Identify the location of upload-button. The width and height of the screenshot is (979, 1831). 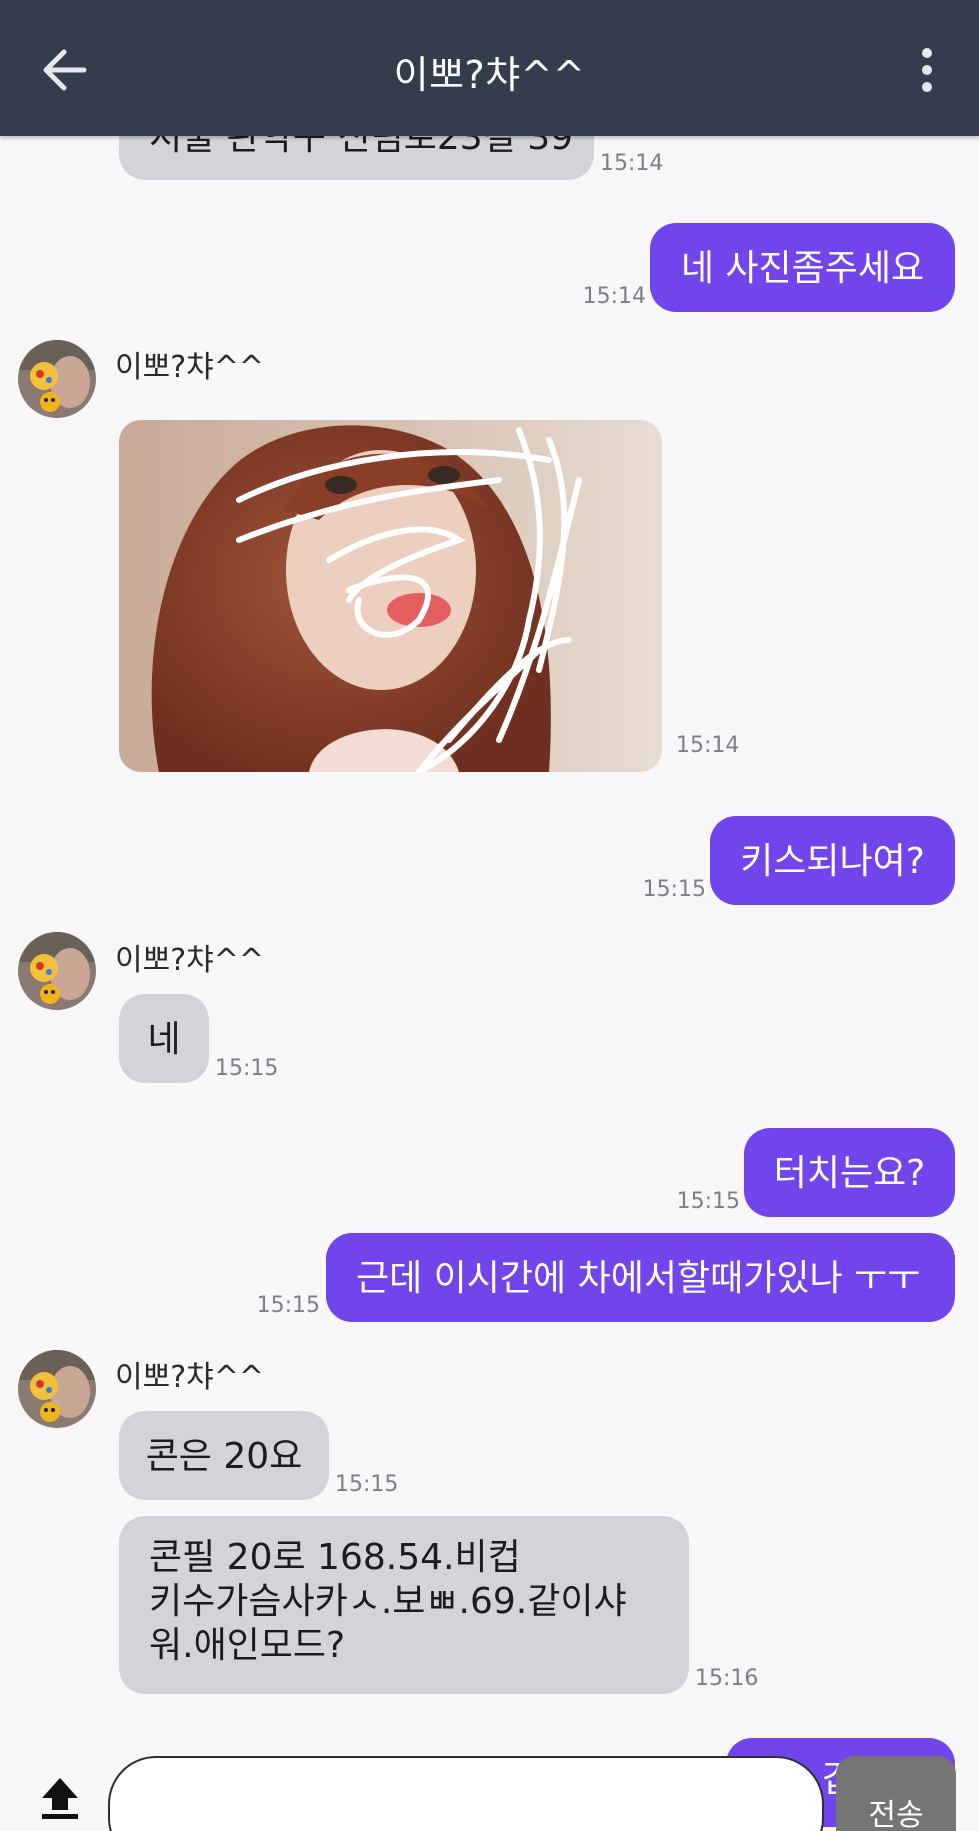
(60, 1798).